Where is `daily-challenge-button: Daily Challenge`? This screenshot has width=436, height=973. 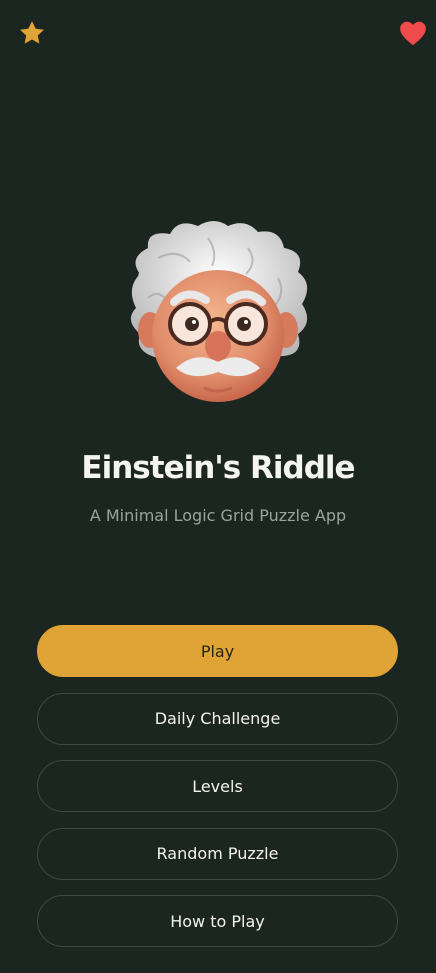 daily-challenge-button: Daily Challenge is located at coordinates (217, 718).